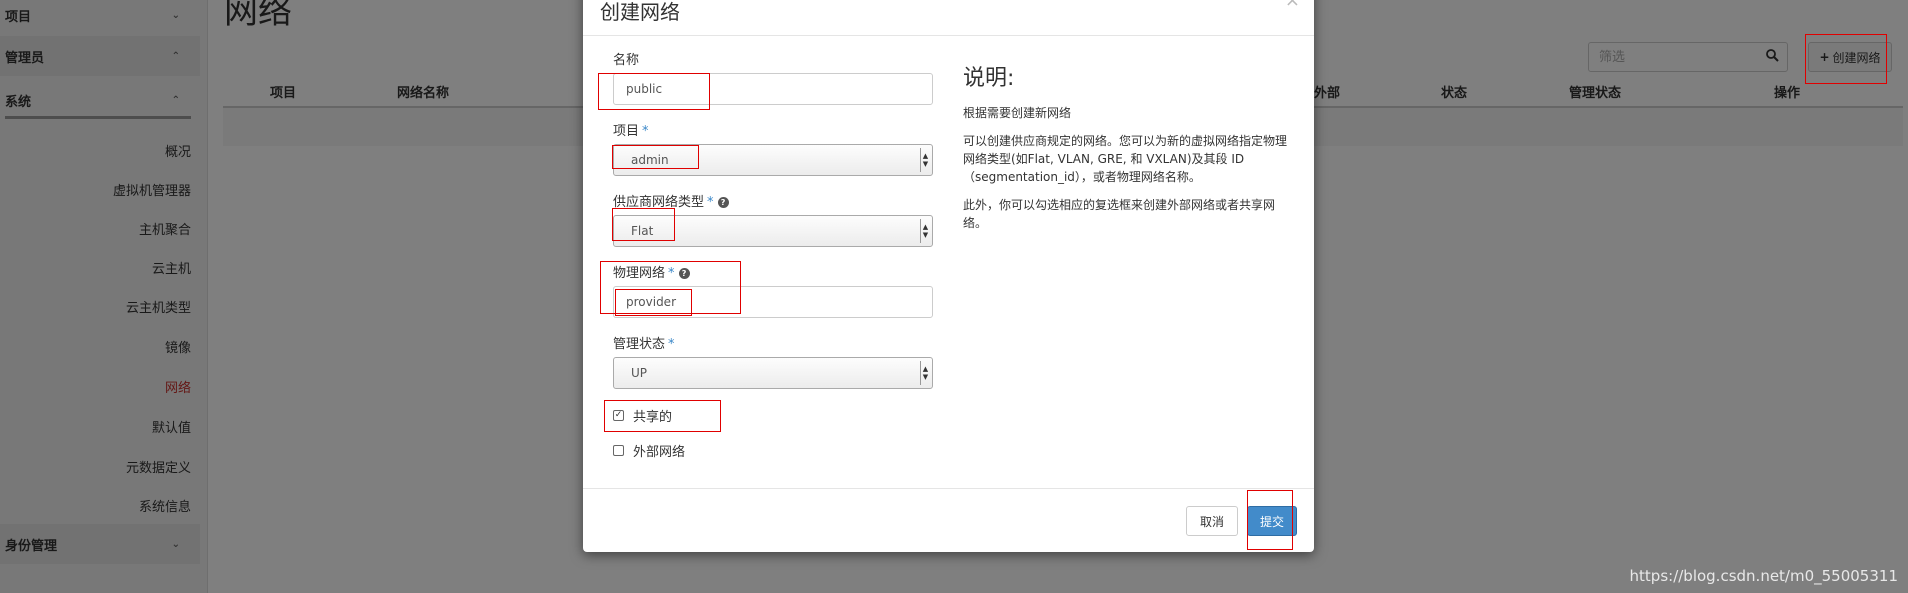 The image size is (1908, 593). What do you see at coordinates (1017, 113) in the screenshot?
I see `description-paragraph-1: 根据需要创建新网络` at bounding box center [1017, 113].